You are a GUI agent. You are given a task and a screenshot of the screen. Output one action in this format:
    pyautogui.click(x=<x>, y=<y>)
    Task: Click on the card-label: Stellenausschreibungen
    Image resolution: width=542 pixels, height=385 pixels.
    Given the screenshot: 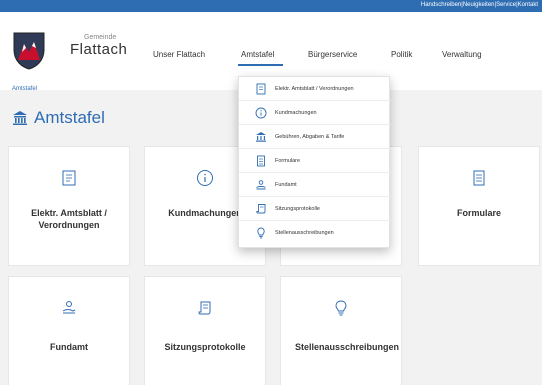 What is the action you would take?
    pyautogui.click(x=347, y=347)
    